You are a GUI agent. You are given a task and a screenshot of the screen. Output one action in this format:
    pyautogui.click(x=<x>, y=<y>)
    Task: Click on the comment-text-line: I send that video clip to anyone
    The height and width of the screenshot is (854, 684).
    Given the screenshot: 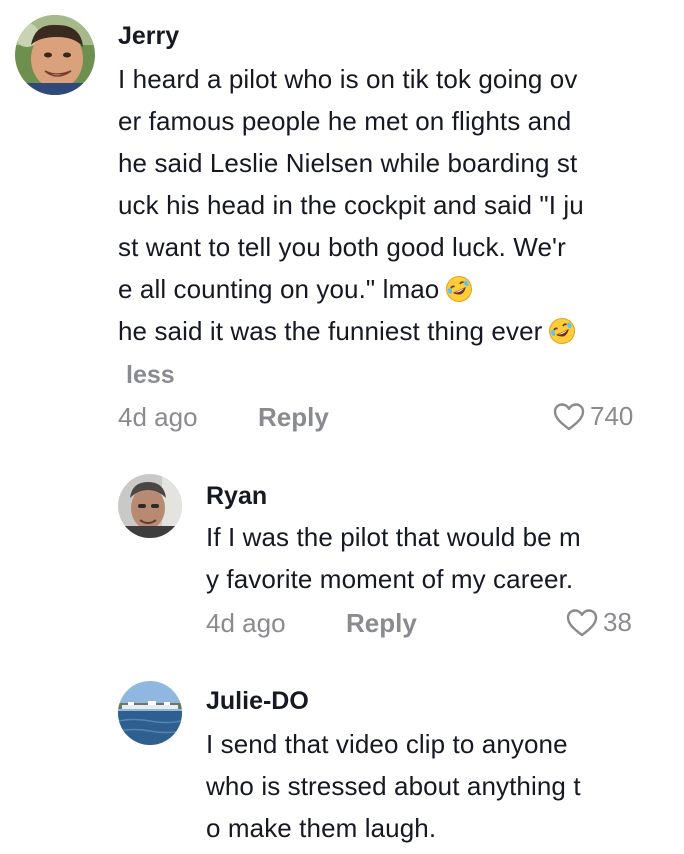 What is the action you would take?
    pyautogui.click(x=387, y=744)
    